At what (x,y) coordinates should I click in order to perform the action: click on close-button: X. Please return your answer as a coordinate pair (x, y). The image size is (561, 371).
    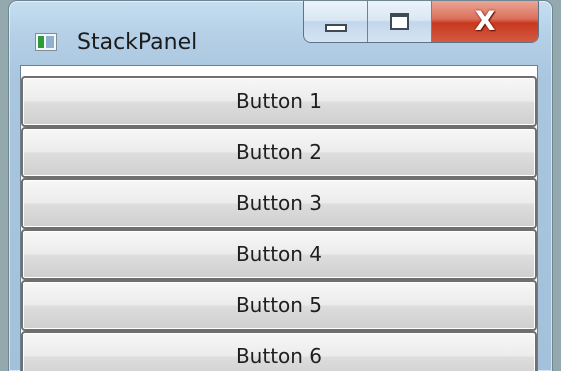
    Looking at the image, I should click on (485, 21).